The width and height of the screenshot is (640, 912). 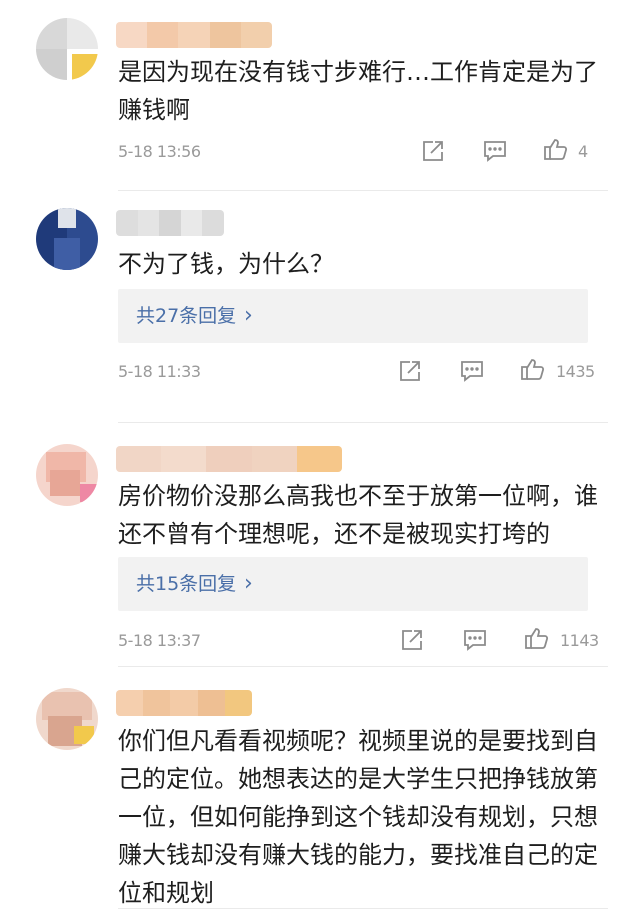 What do you see at coordinates (358, 515) in the screenshot?
I see `comment-text: 房价物价没那么高我也不至于放第一位啊，谁还不曾有个理想呢，还不是被现实打垮的` at bounding box center [358, 515].